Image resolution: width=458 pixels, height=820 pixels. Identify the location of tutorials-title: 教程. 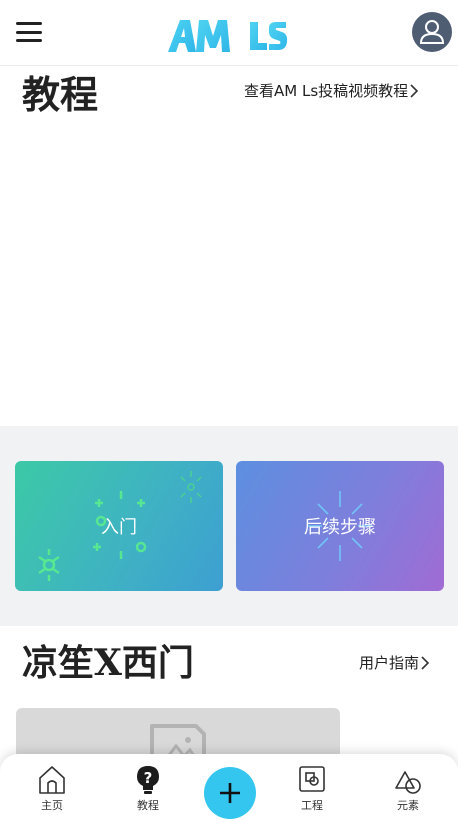
(60, 94).